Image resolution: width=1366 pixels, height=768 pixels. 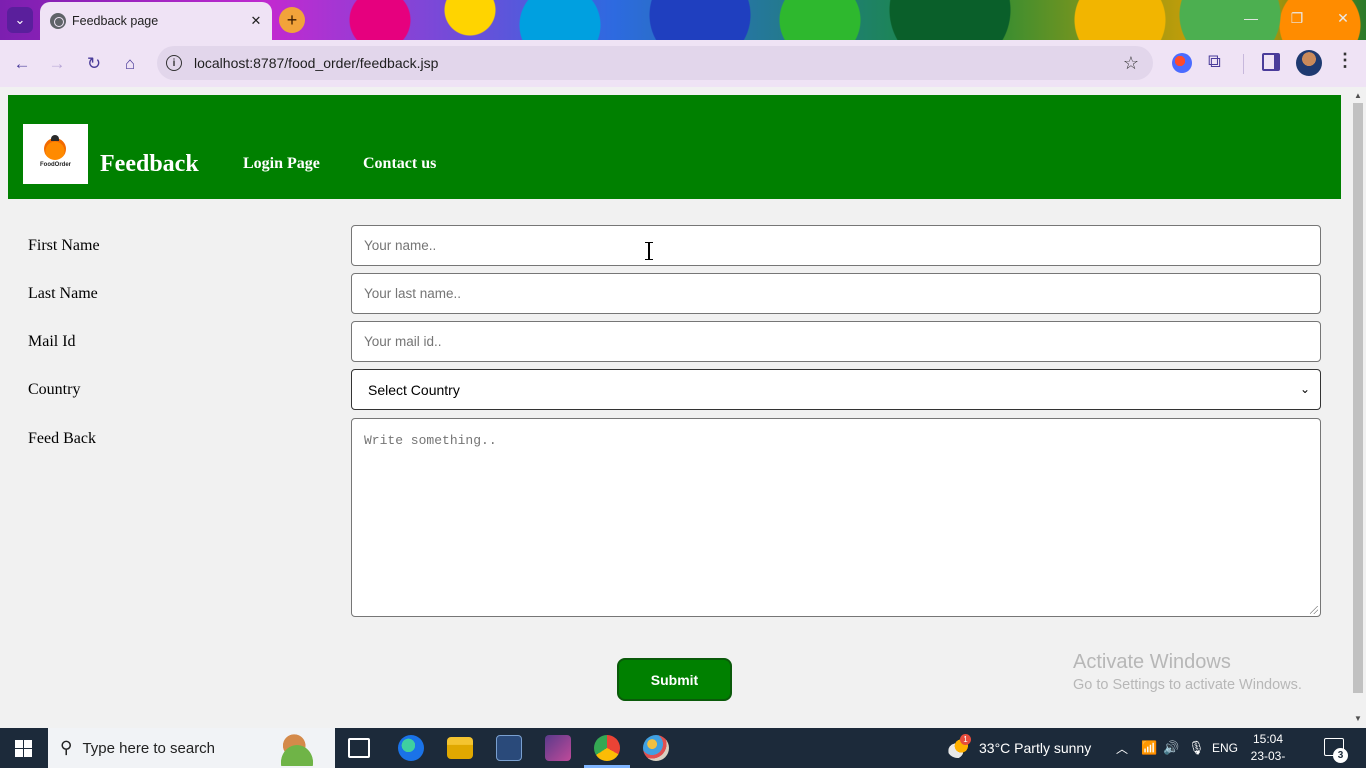 What do you see at coordinates (1358, 398) in the screenshot?
I see `scroll-thumb` at bounding box center [1358, 398].